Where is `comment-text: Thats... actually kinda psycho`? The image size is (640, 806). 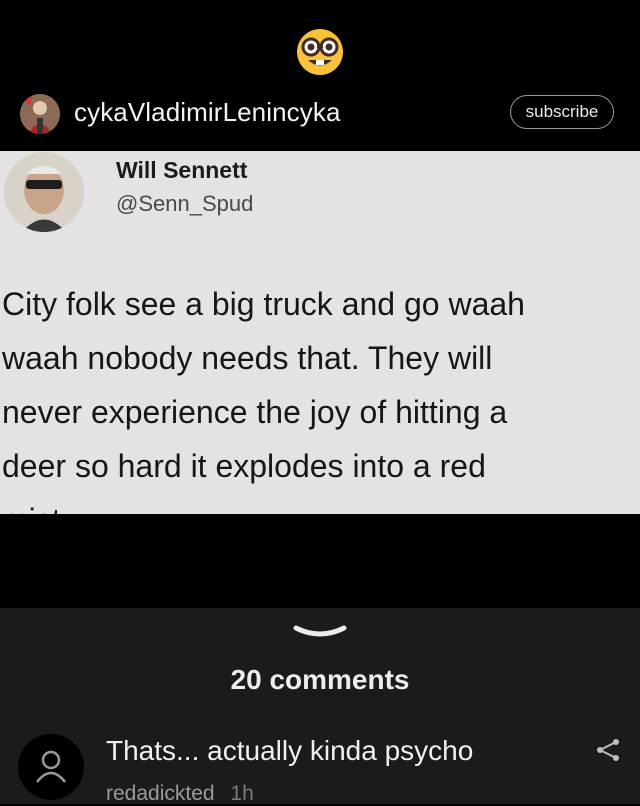 comment-text: Thats... actually kinda psycho is located at coordinates (290, 750).